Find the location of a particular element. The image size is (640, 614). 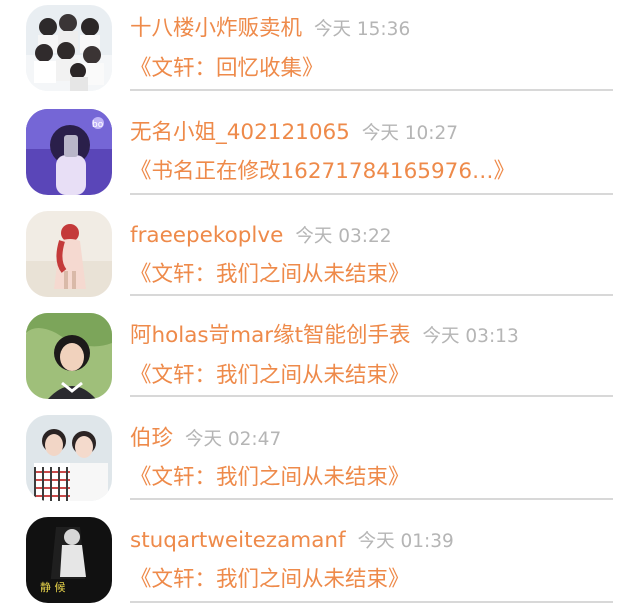

book-title: 《书名正在修改16271784165976…》 is located at coordinates (322, 172).